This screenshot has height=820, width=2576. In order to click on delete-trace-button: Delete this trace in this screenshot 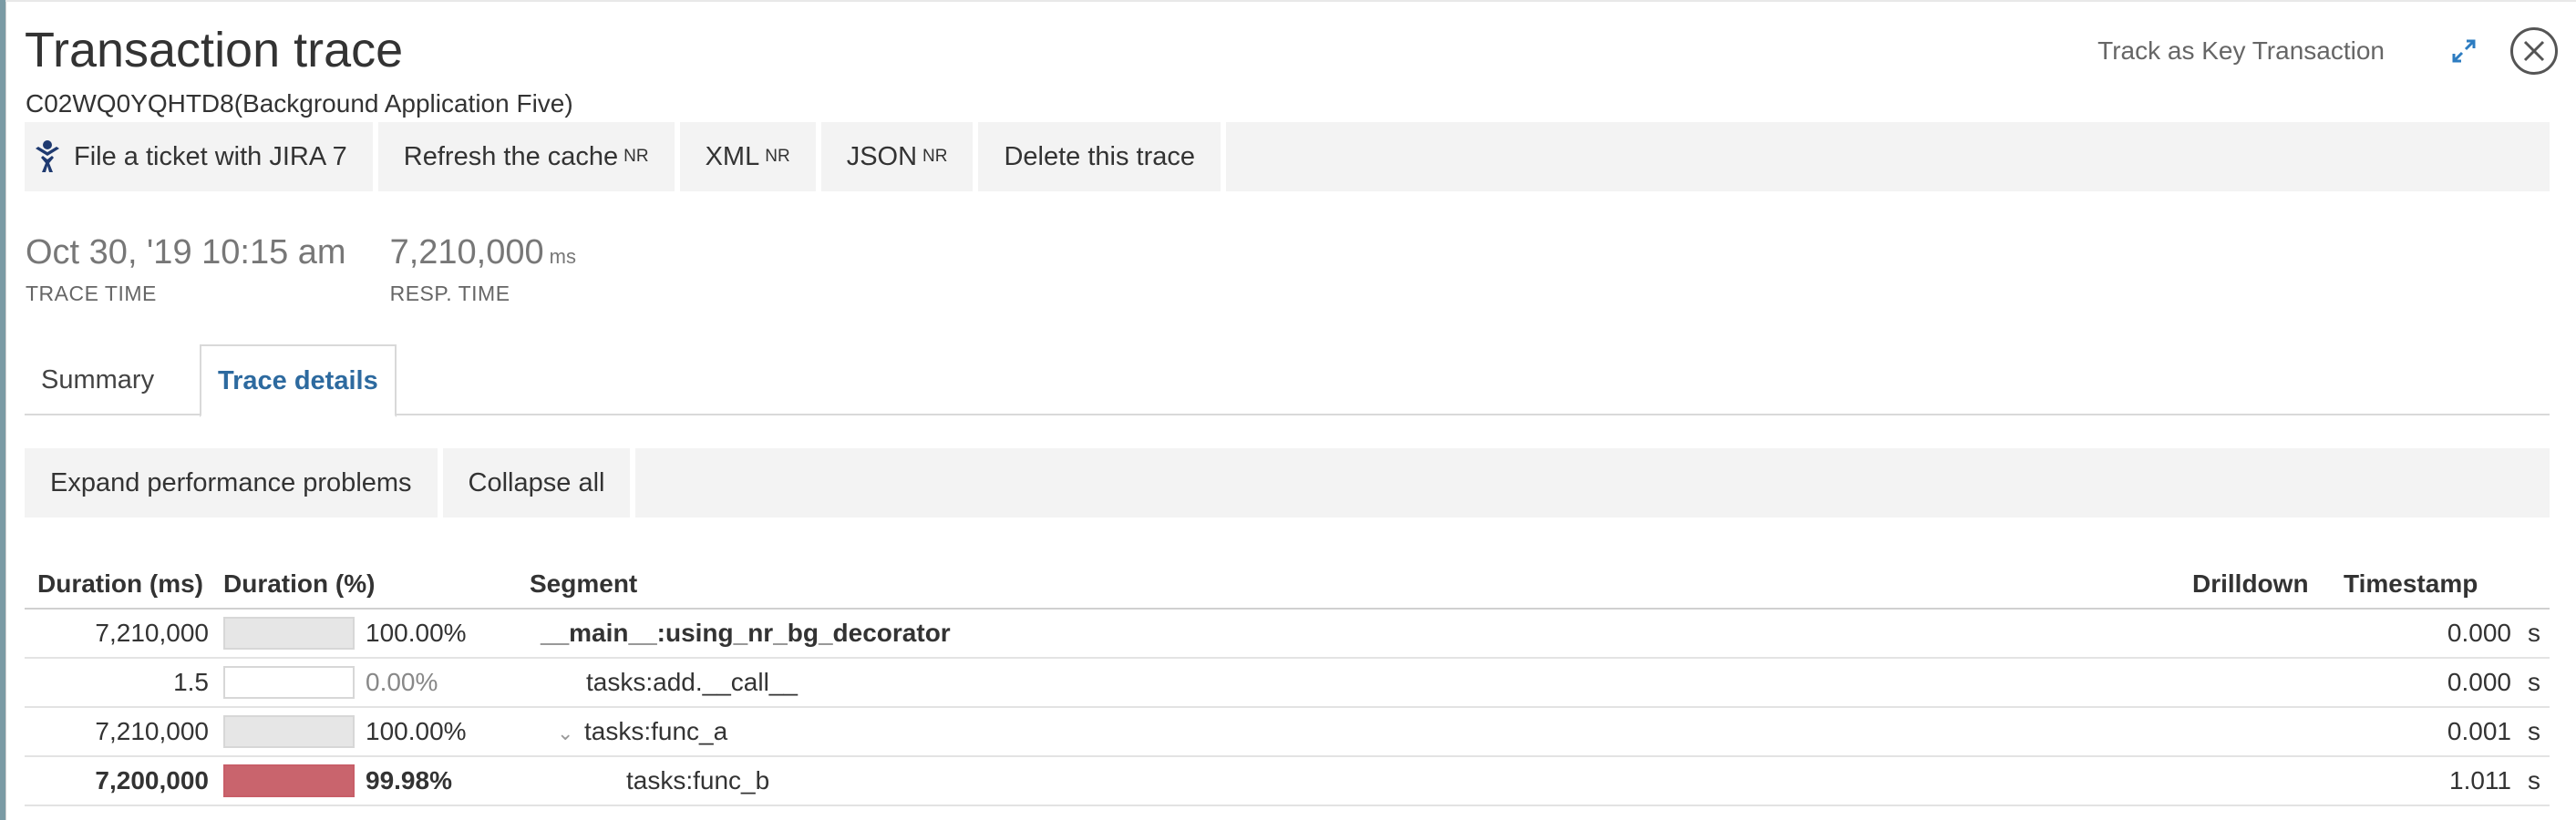, I will do `click(1099, 156)`.